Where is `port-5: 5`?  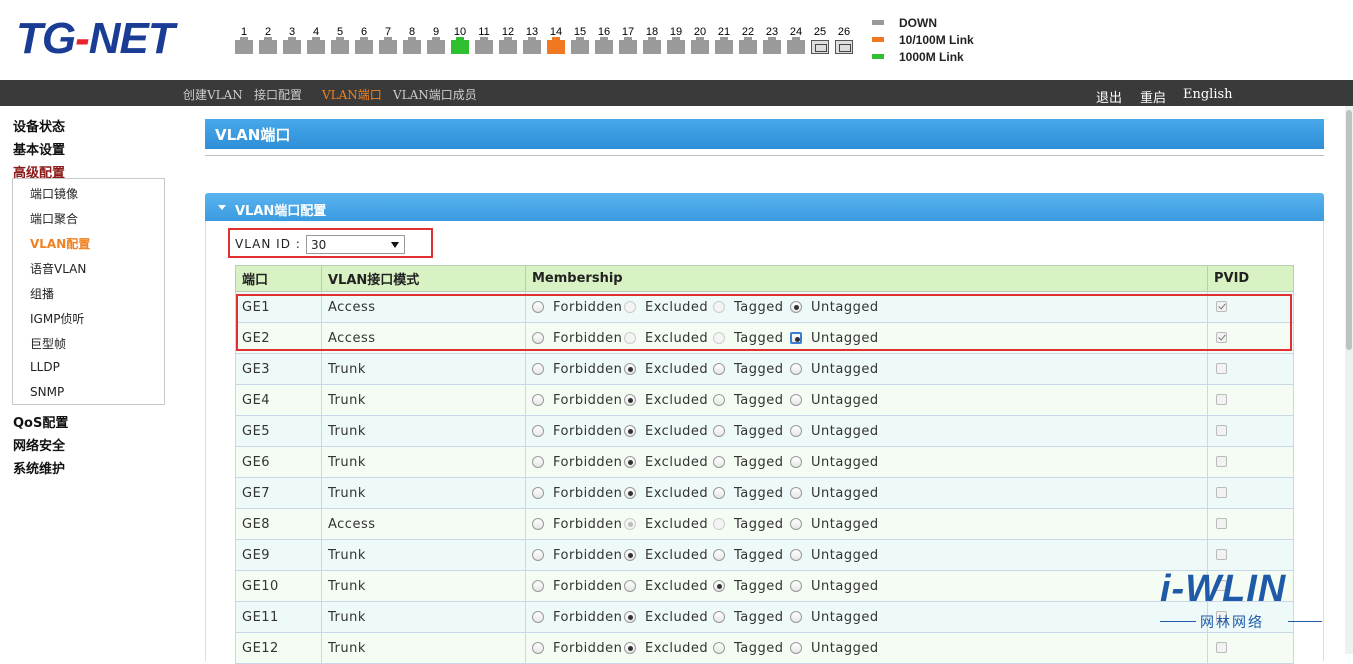 port-5: 5 is located at coordinates (340, 41).